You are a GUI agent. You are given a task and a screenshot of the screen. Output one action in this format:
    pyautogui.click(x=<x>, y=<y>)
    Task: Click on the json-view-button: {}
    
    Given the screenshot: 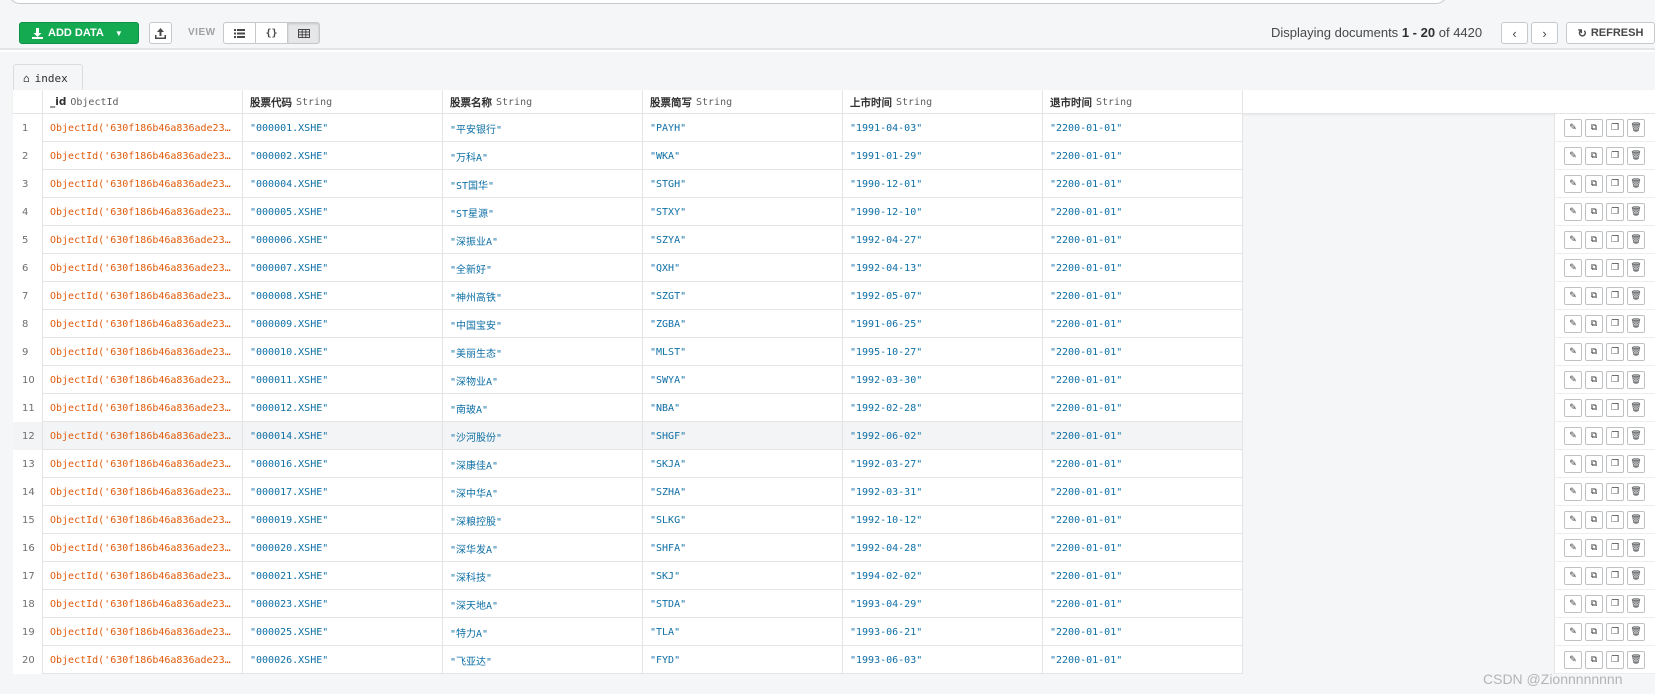 What is the action you would take?
    pyautogui.click(x=271, y=33)
    